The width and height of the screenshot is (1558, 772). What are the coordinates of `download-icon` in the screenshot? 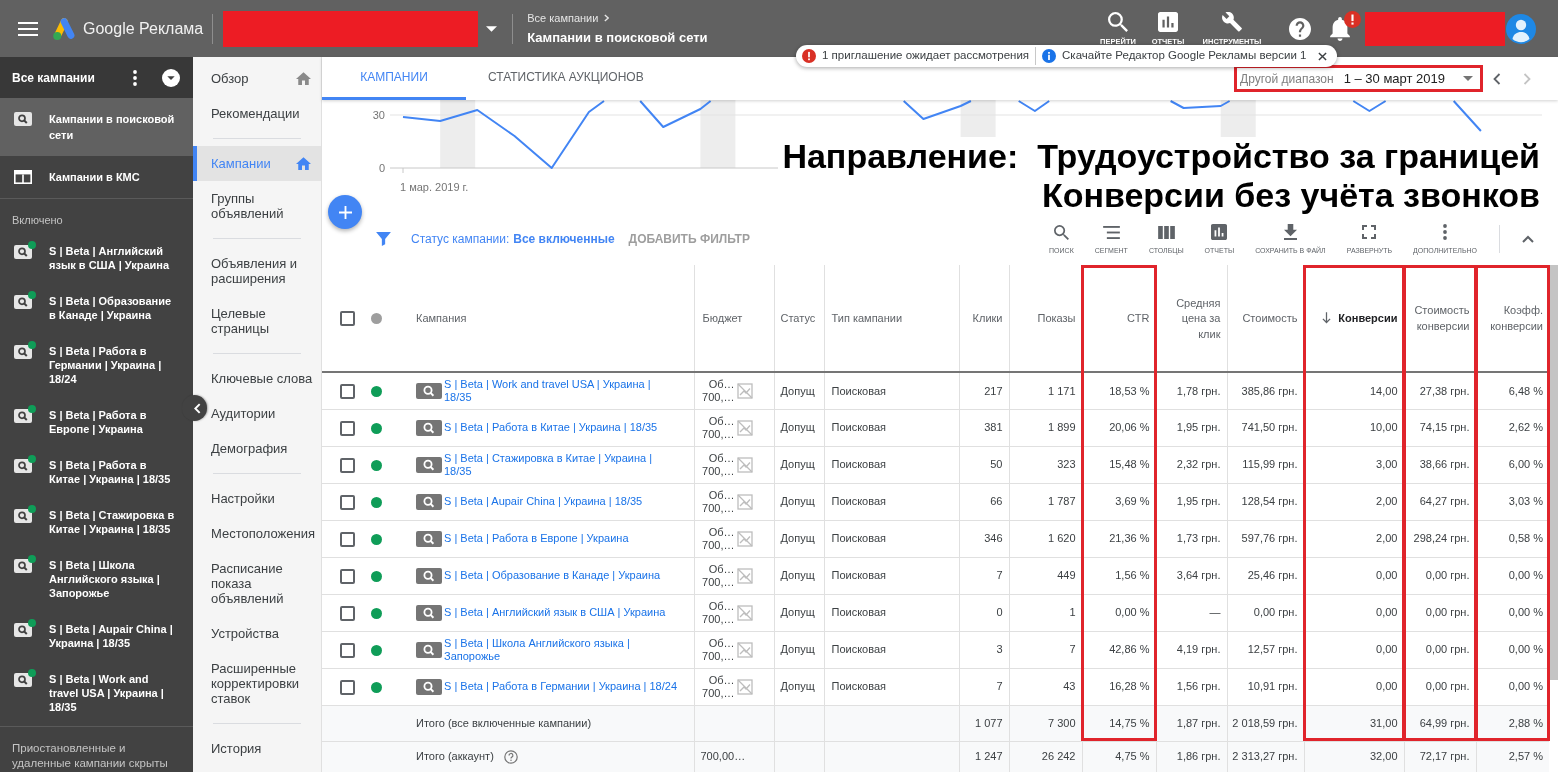 It's located at (1290, 232).